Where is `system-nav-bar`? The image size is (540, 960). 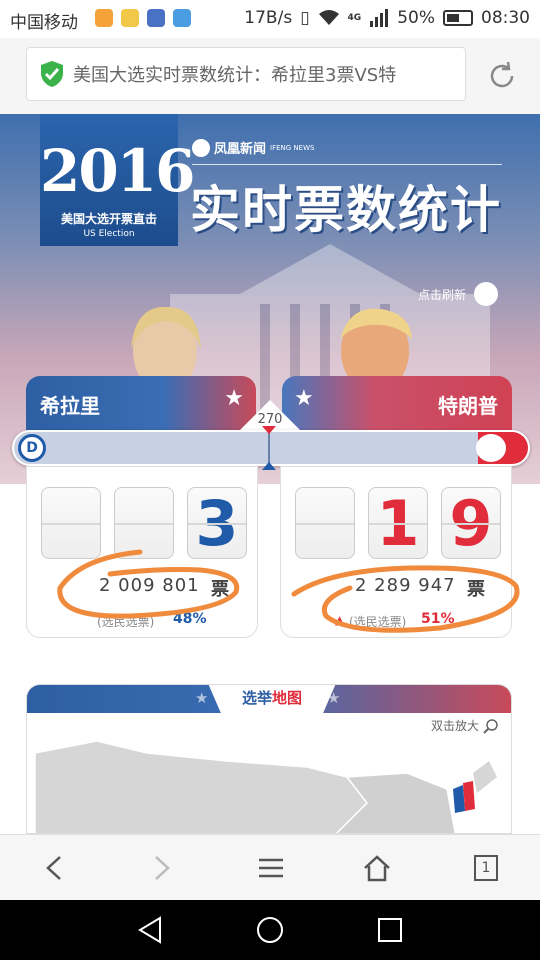 system-nav-bar is located at coordinates (270, 930).